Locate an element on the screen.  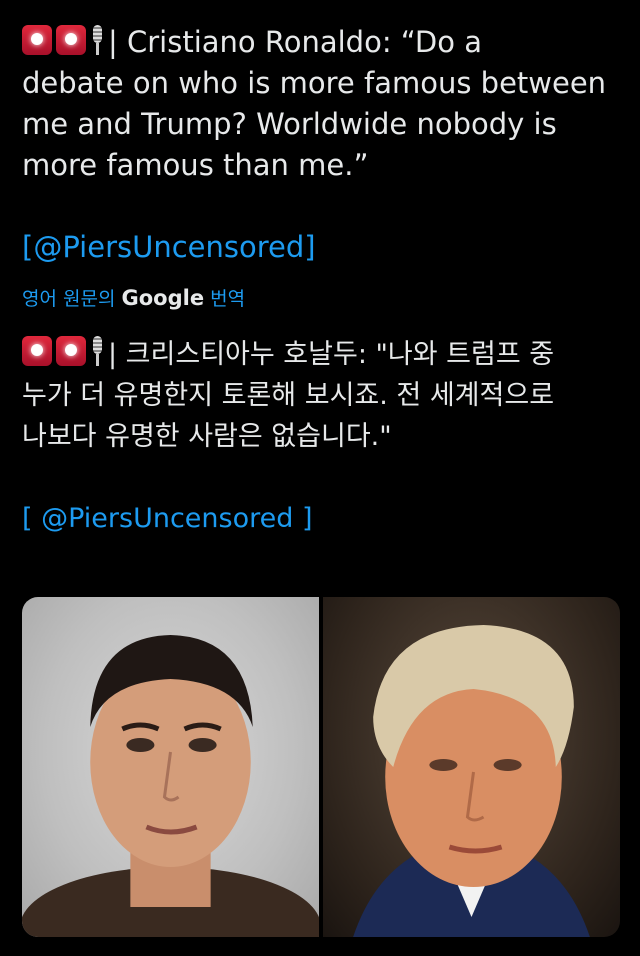
tweet-line-1: | Cristiano Ronaldo: “Do a is located at coordinates (322, 42).